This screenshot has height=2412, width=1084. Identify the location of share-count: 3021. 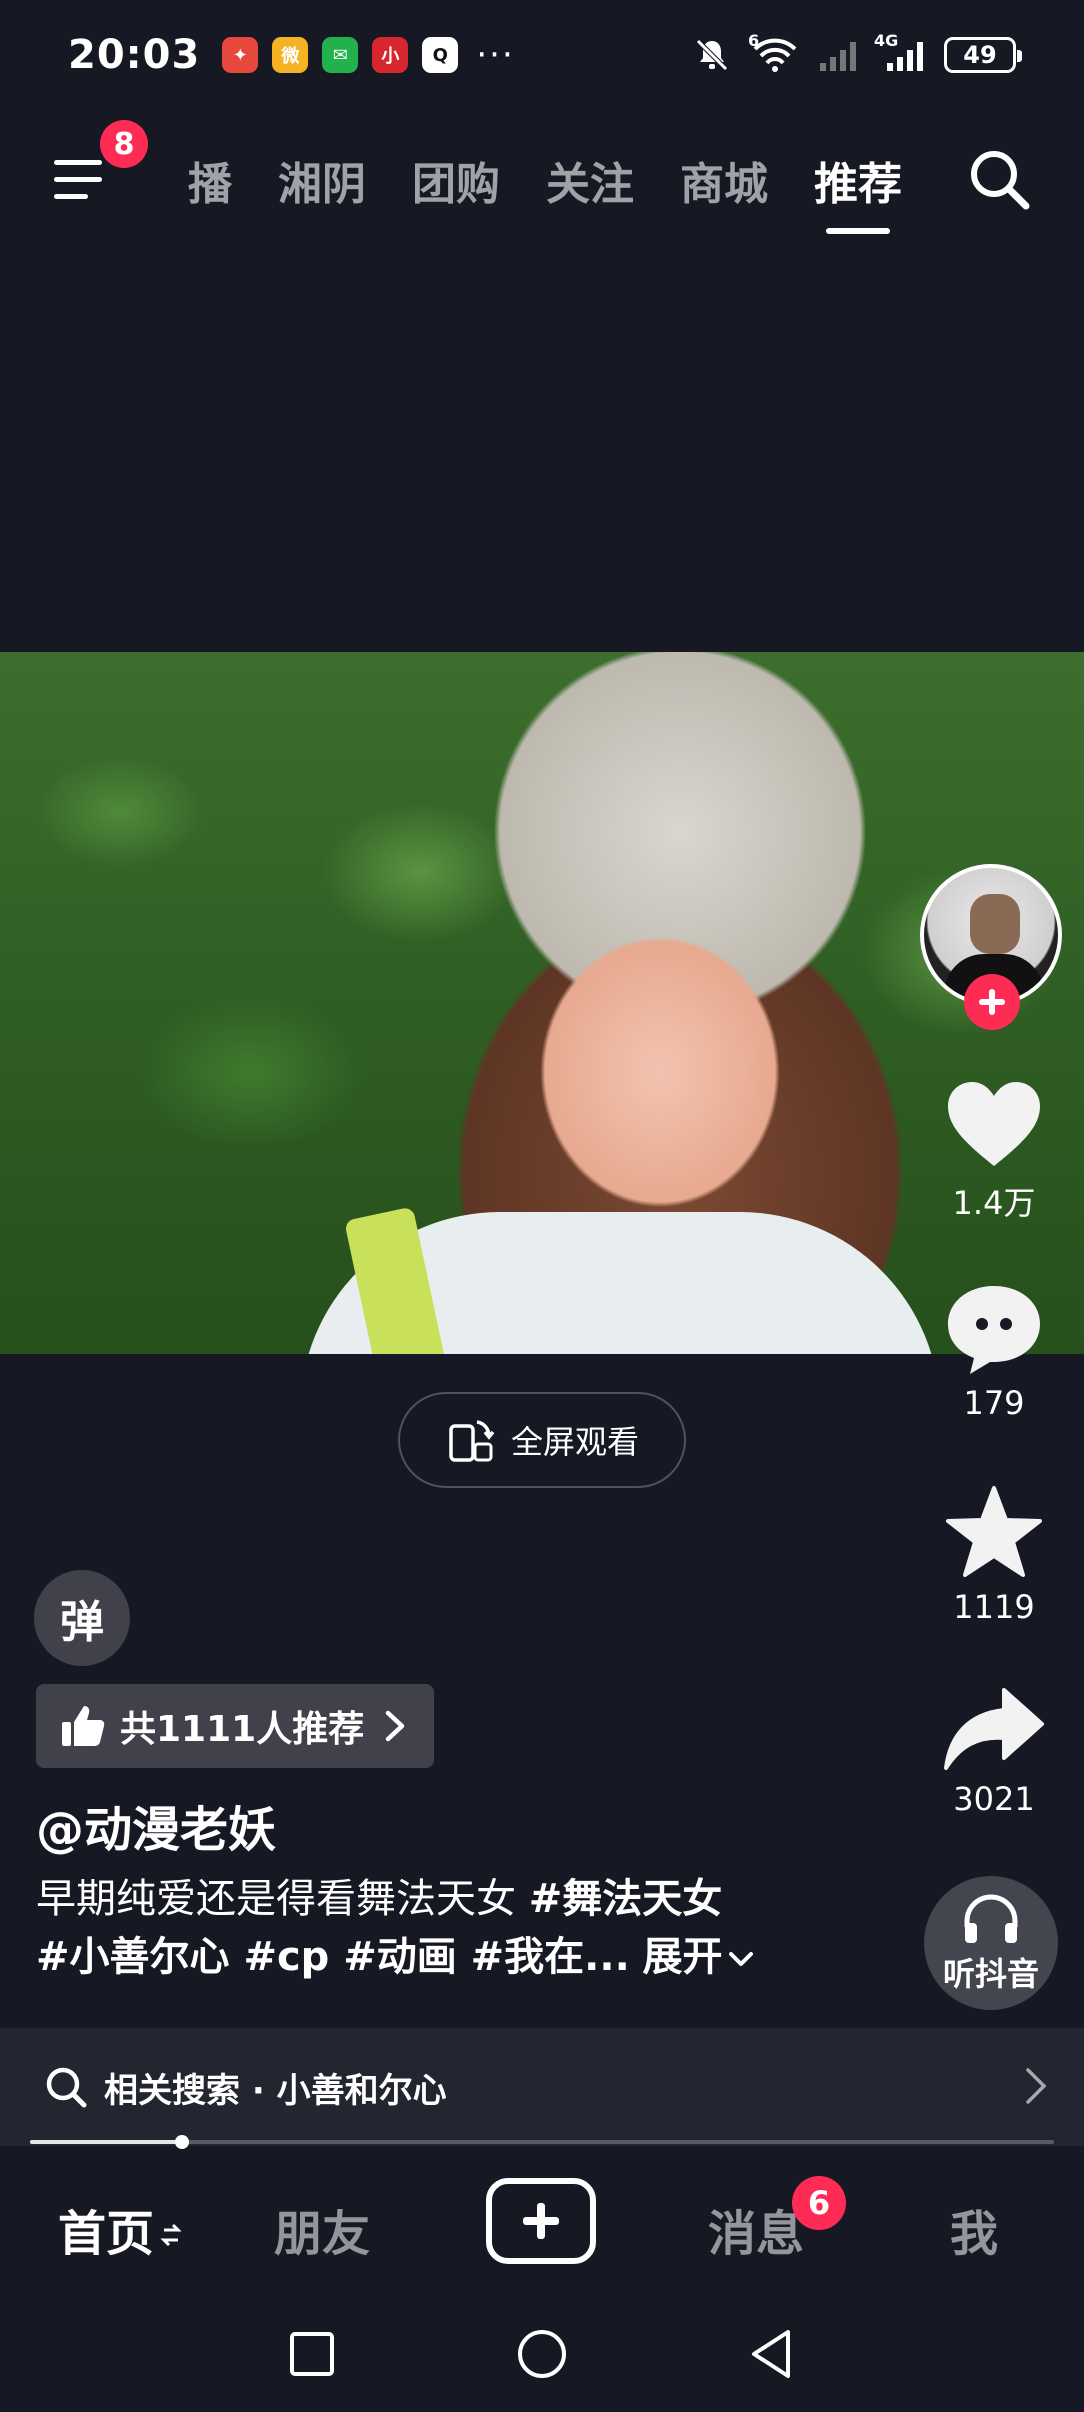
(994, 1799).